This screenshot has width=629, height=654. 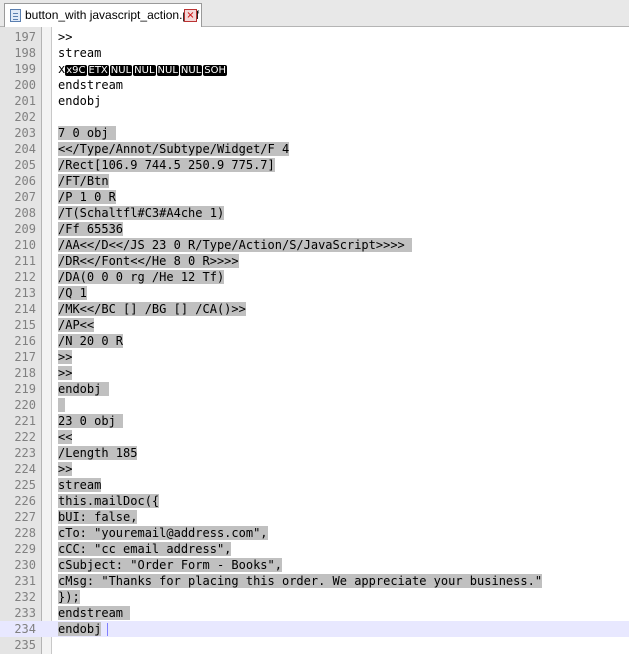 I want to click on text-caret, so click(x=108, y=629).